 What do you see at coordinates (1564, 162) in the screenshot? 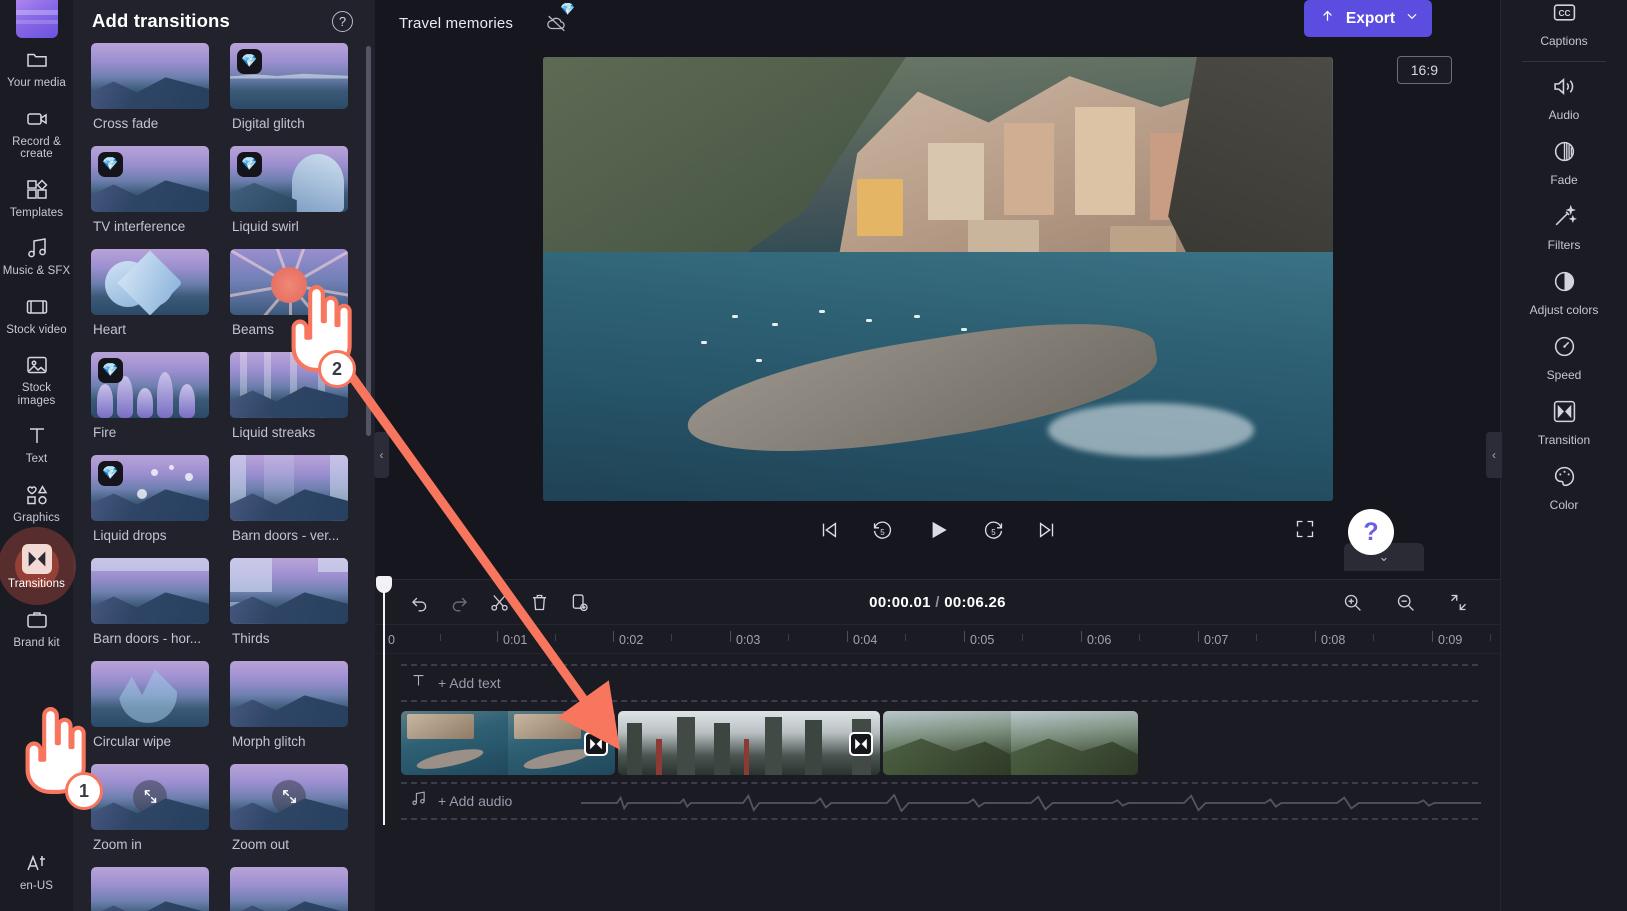
I see `prop-item-fade: Fade` at bounding box center [1564, 162].